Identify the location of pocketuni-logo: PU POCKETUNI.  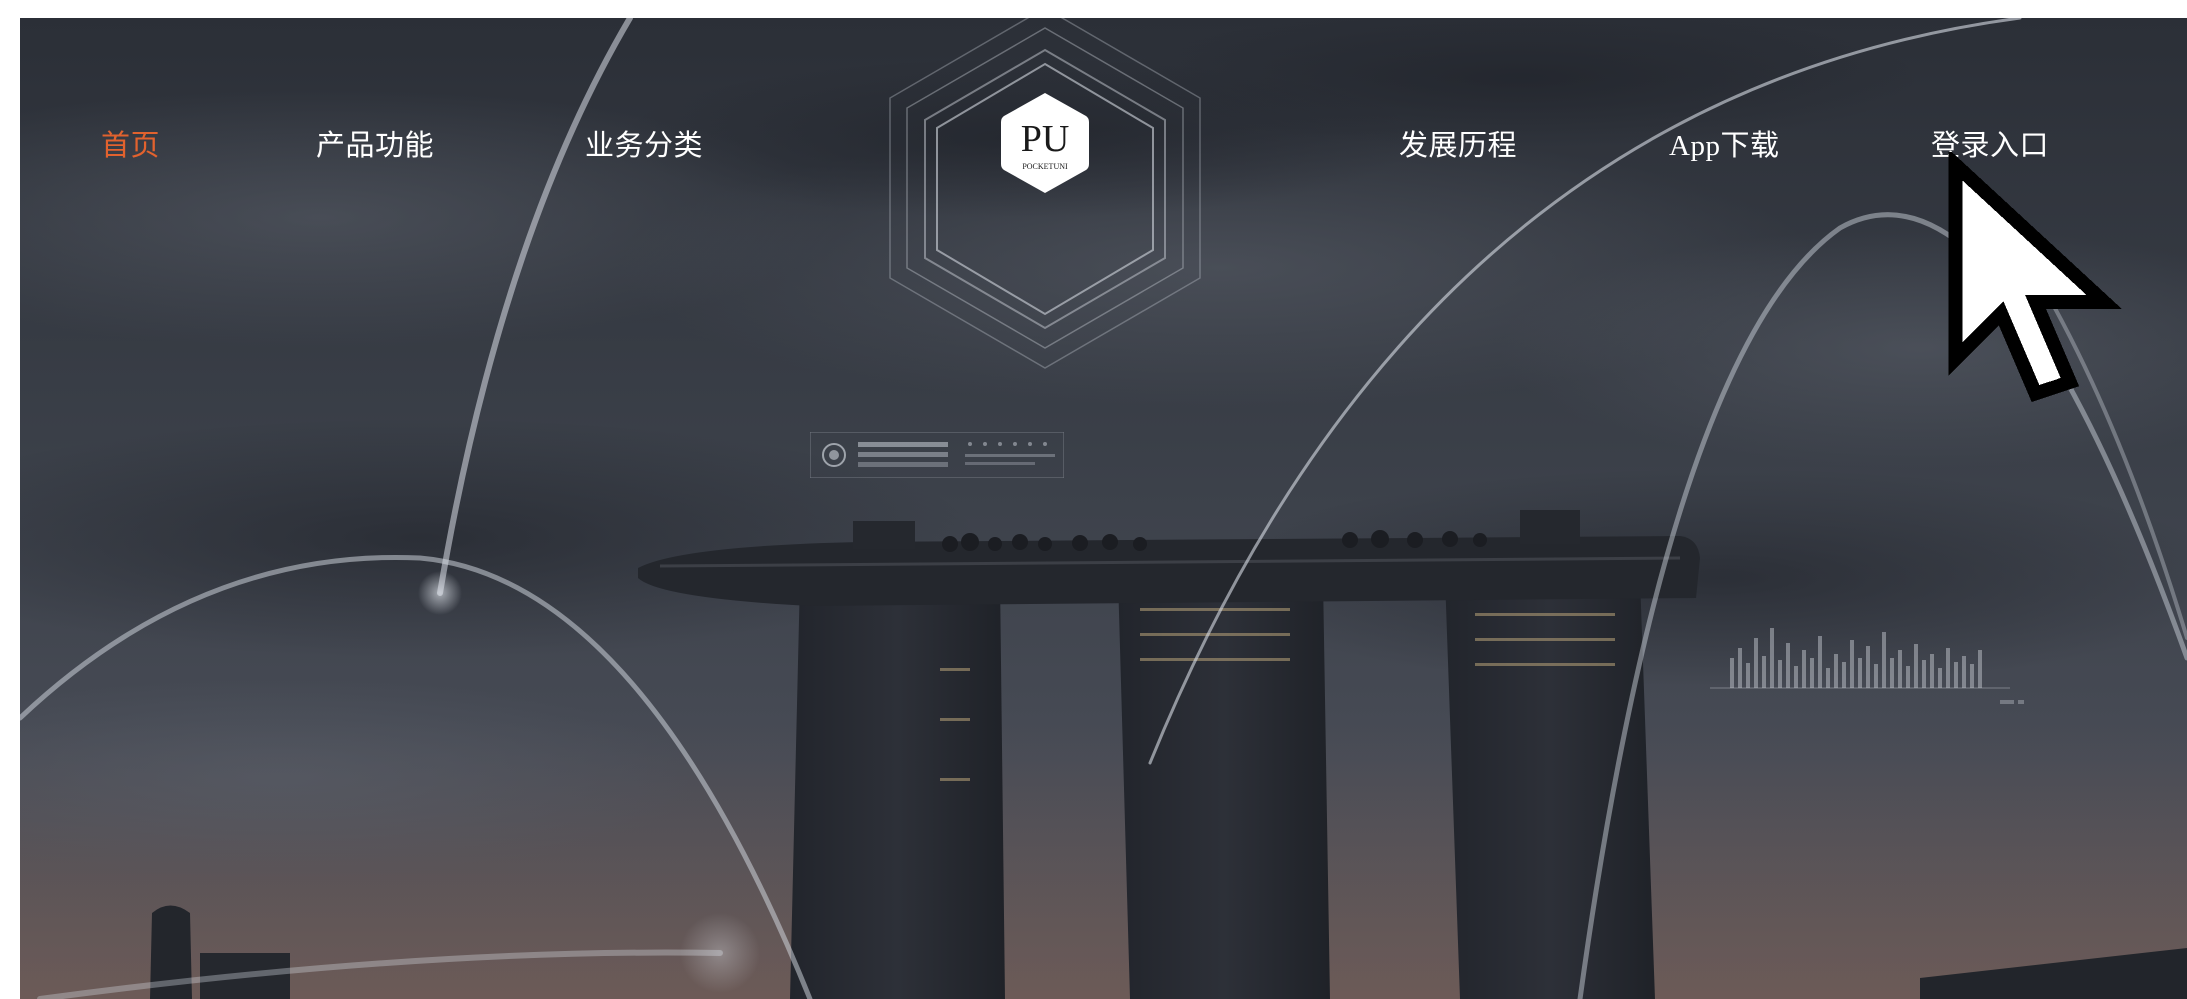
(1045, 143).